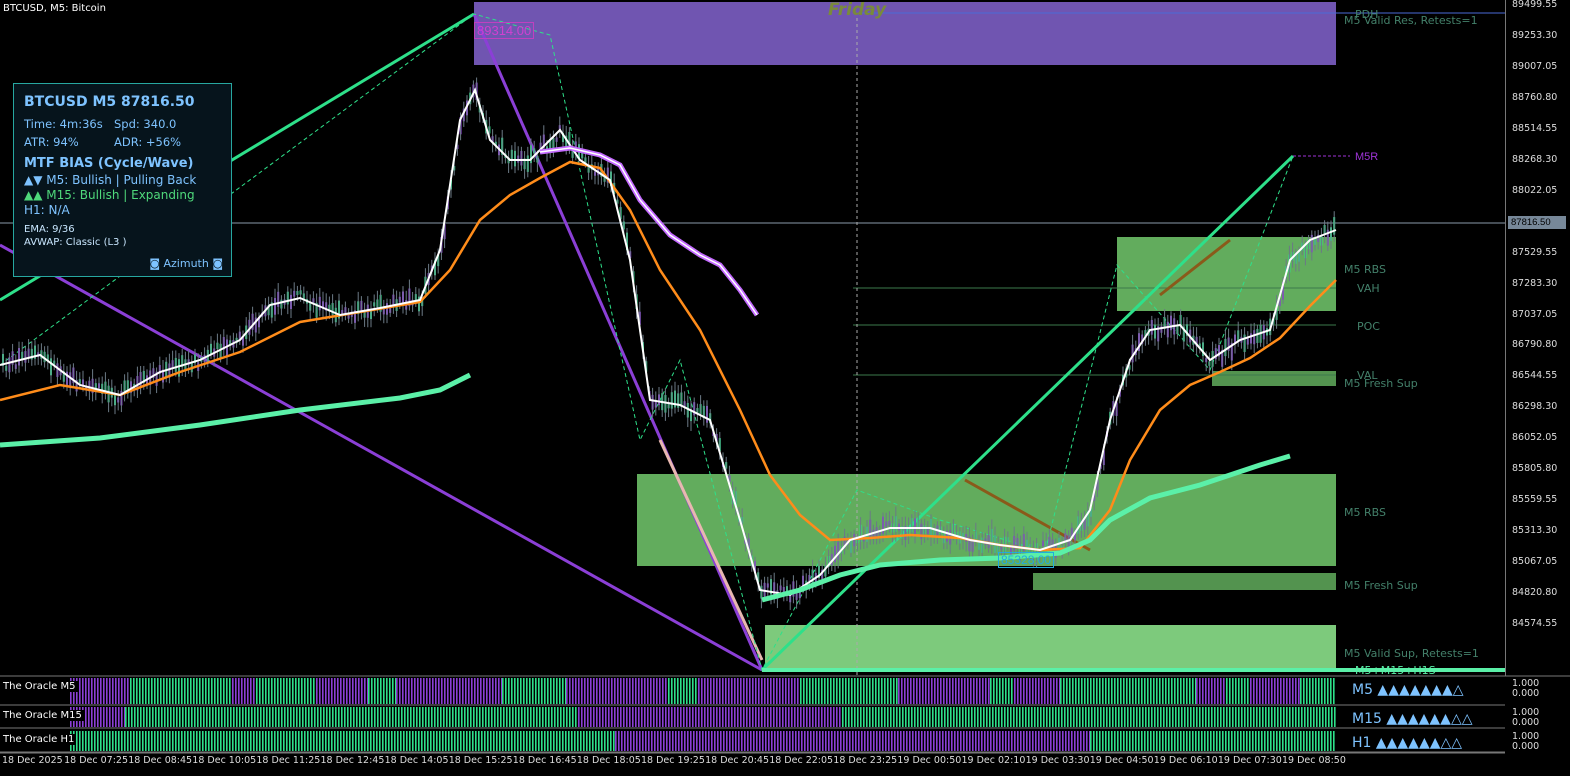  I want to click on resistance-zone, so click(905, 33).